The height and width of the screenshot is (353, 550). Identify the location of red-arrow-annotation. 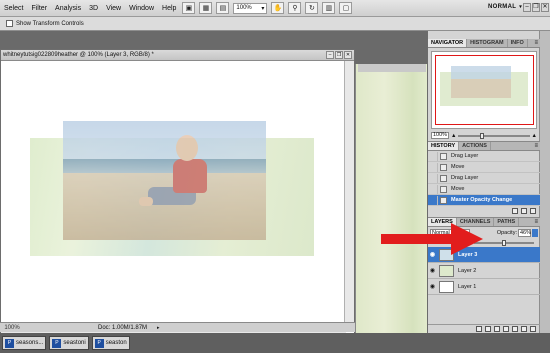
(432, 239).